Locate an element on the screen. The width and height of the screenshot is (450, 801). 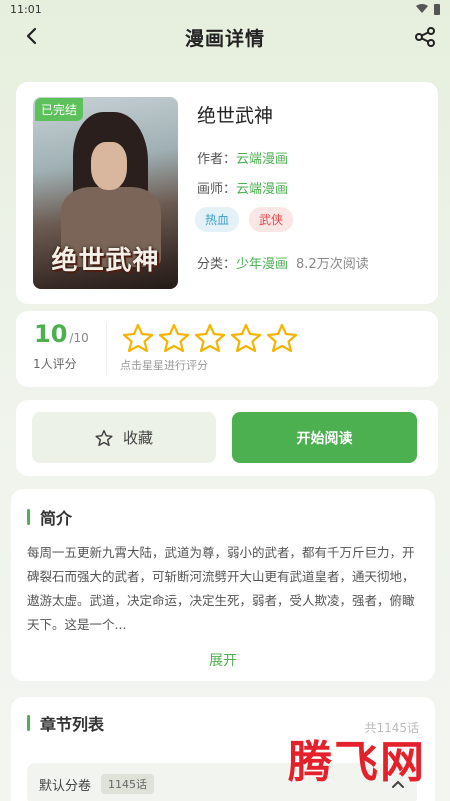
star-rating is located at coordinates (210, 338).